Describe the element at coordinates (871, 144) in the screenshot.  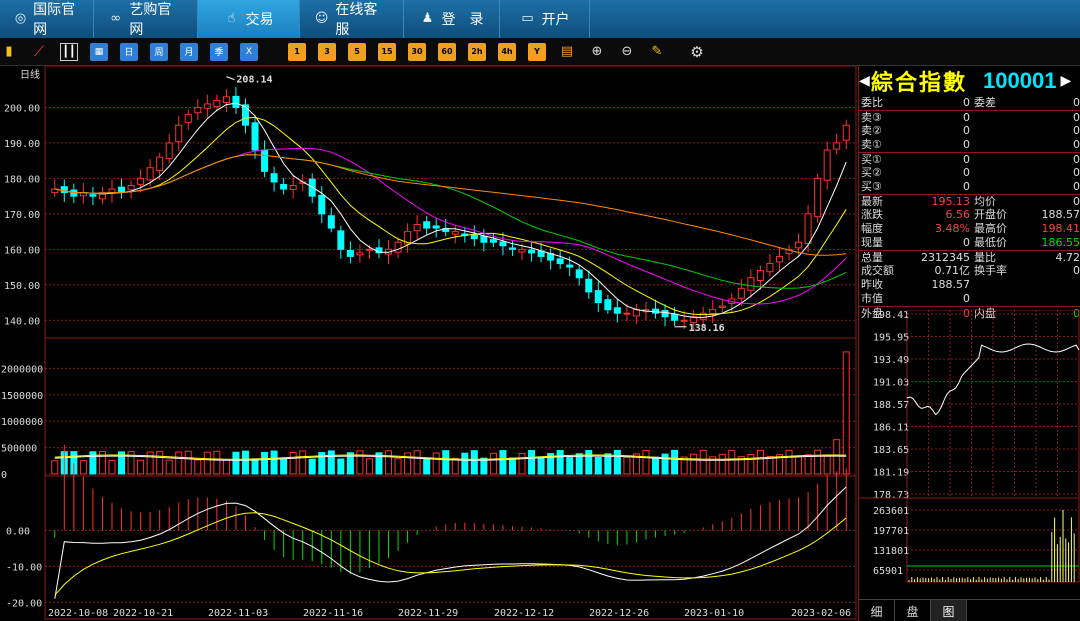
I see `quote-label: 卖①` at that location.